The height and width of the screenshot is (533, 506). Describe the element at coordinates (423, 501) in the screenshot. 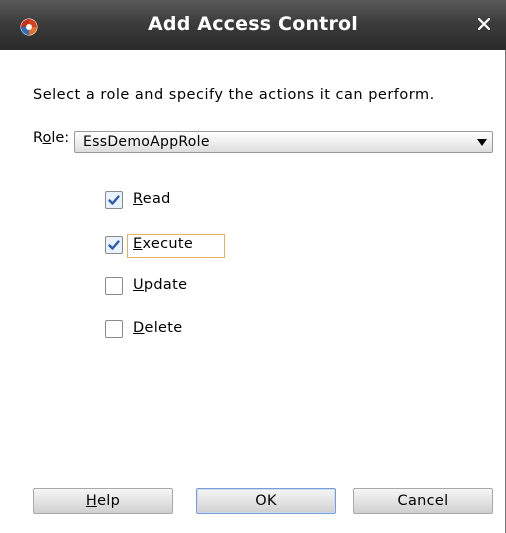

I see `cancel-button: Cancel` at that location.